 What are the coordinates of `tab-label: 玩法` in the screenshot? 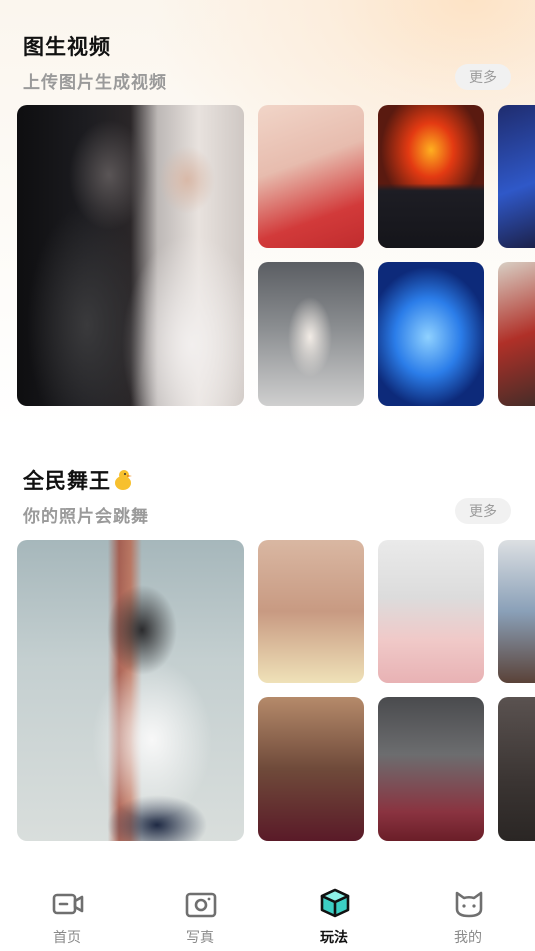 It's located at (334, 937).